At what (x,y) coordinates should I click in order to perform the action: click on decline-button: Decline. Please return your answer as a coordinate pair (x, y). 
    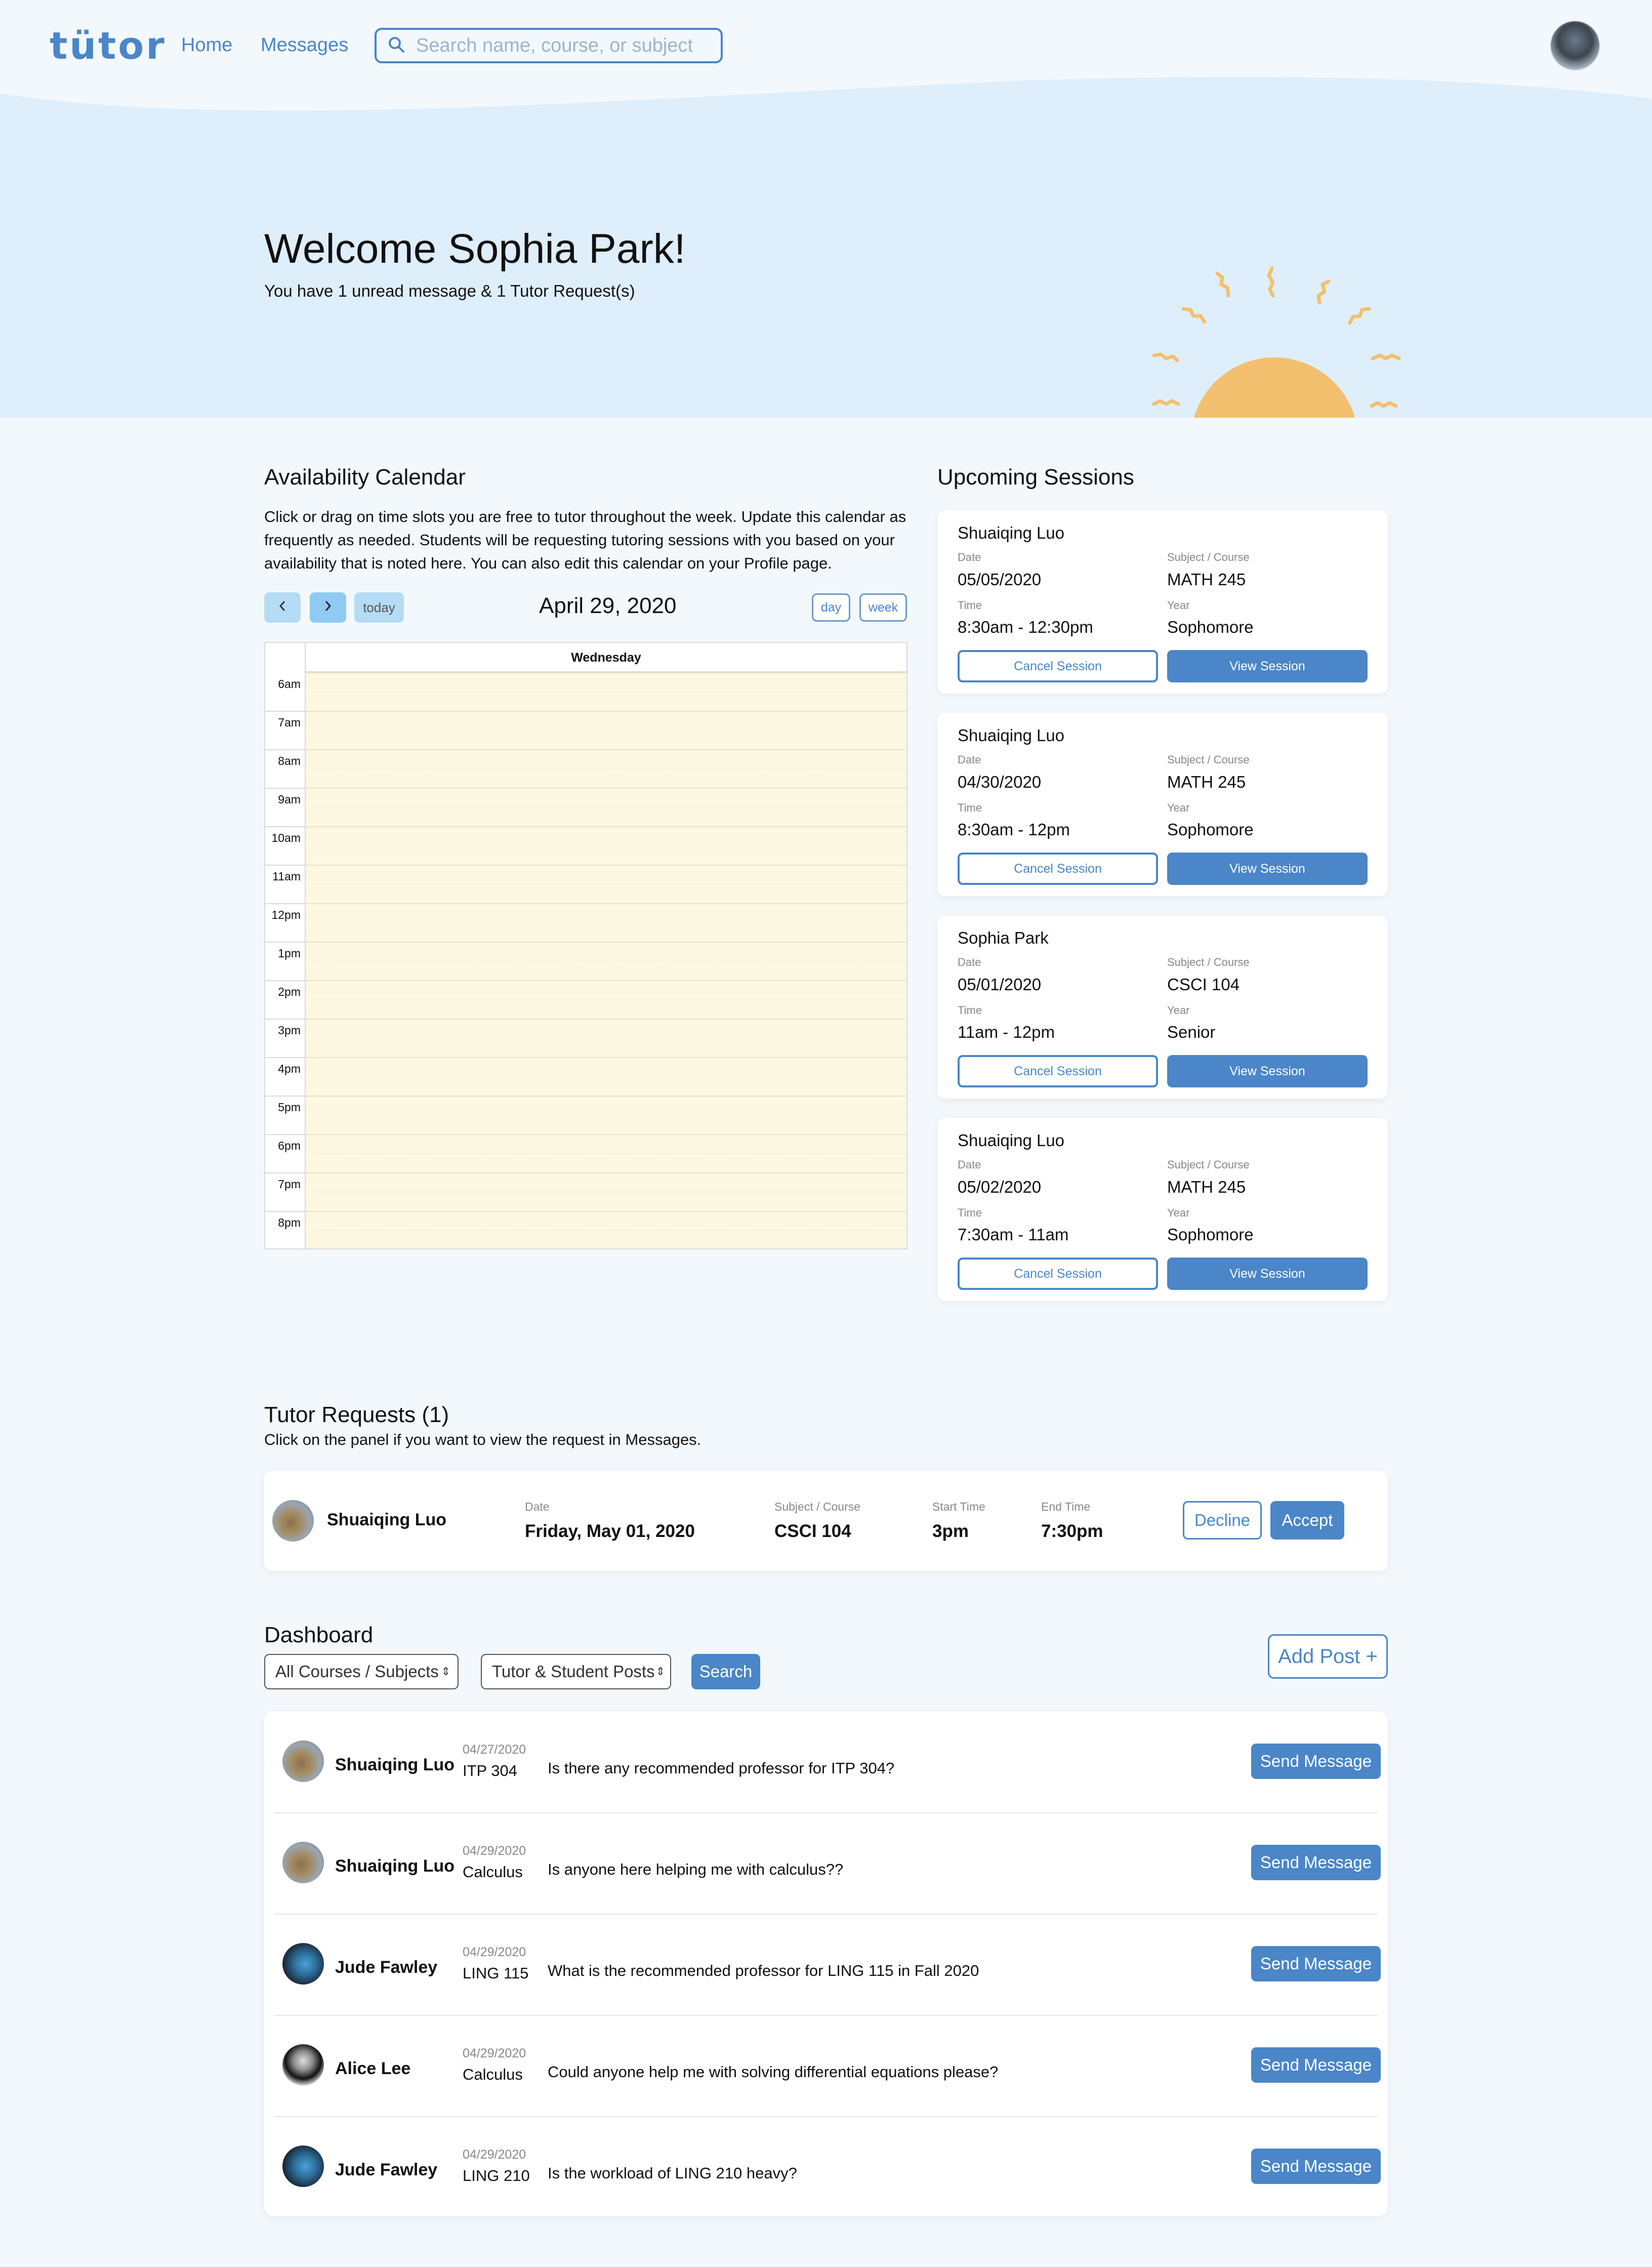
    Looking at the image, I should click on (1222, 1520).